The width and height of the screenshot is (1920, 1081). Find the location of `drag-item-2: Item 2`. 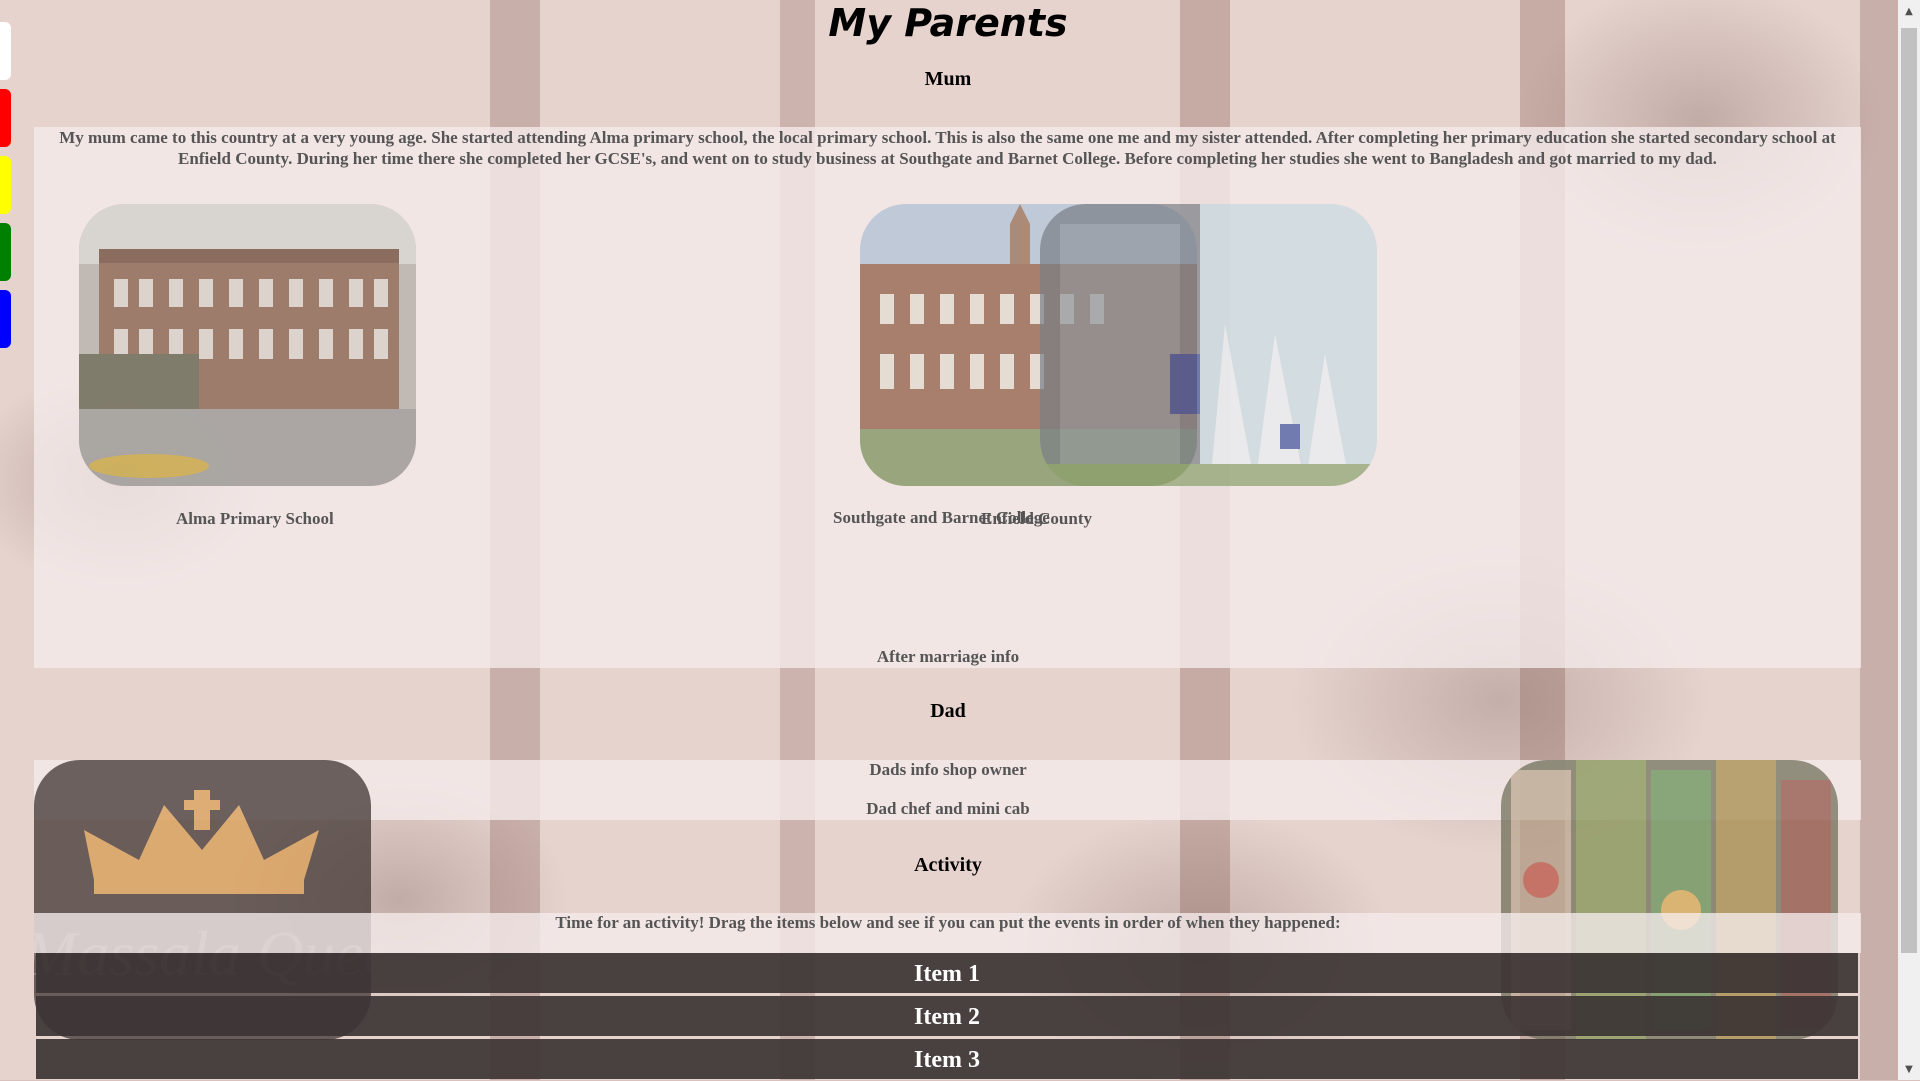

drag-item-2: Item 2 is located at coordinates (947, 1016).